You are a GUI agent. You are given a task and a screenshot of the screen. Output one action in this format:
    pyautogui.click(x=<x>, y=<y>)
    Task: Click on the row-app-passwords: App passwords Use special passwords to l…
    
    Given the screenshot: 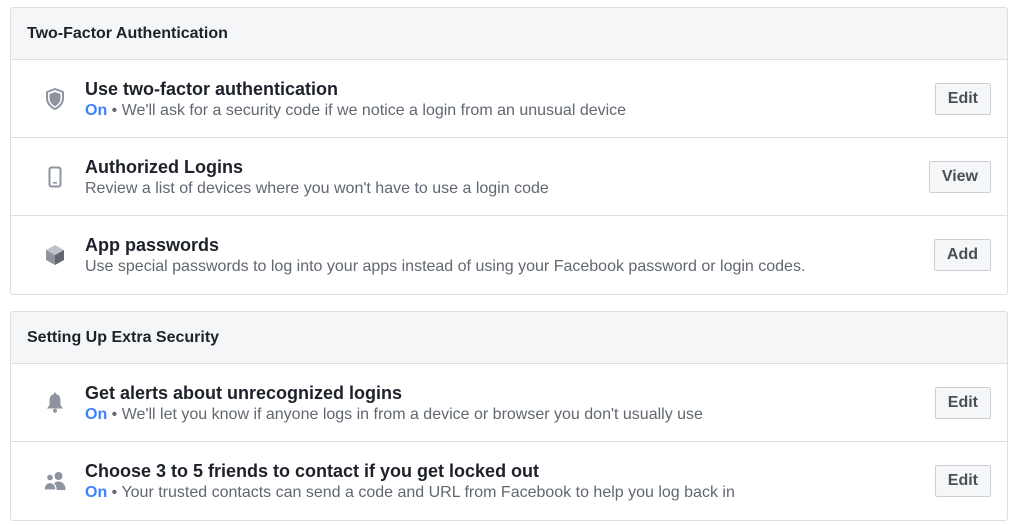 What is the action you would take?
    pyautogui.click(x=509, y=255)
    